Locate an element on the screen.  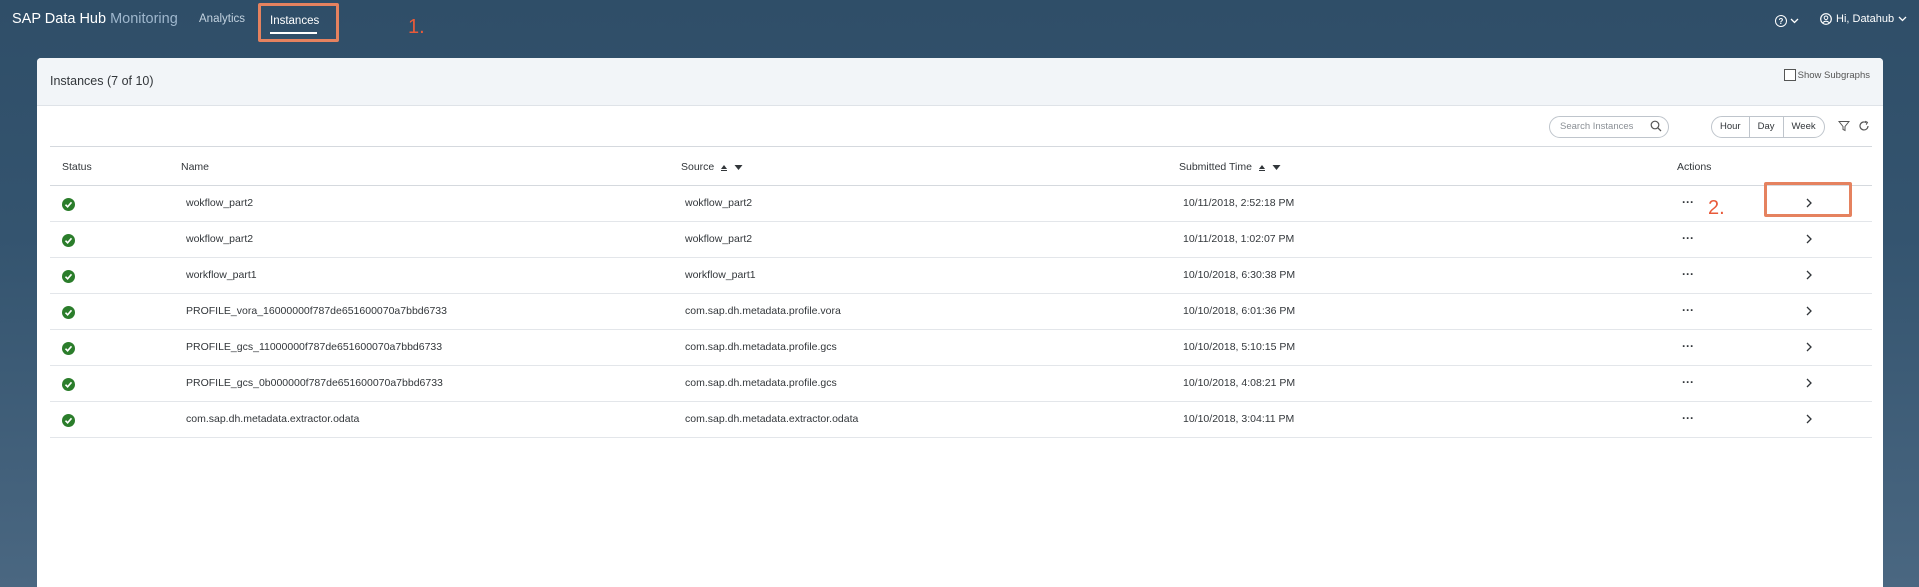
column-actions: Actions is located at coordinates (1694, 167).